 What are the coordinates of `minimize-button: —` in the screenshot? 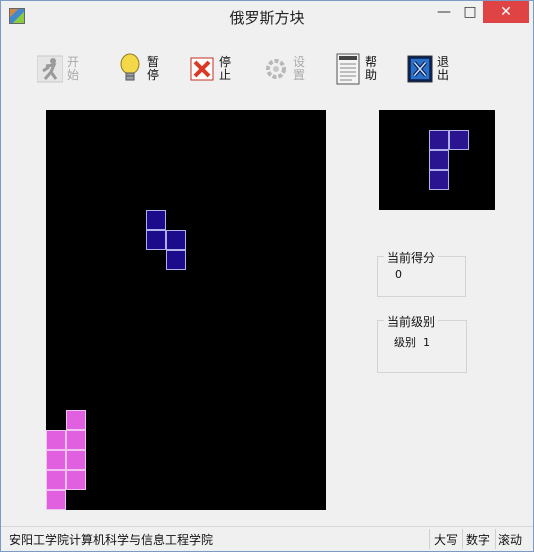 It's located at (444, 12).